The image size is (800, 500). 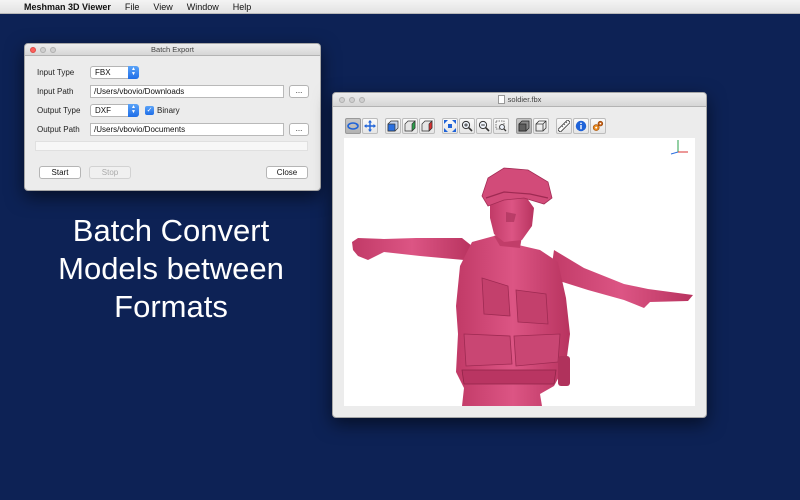 What do you see at coordinates (149, 110) in the screenshot?
I see `binary-checkbox: ✓` at bounding box center [149, 110].